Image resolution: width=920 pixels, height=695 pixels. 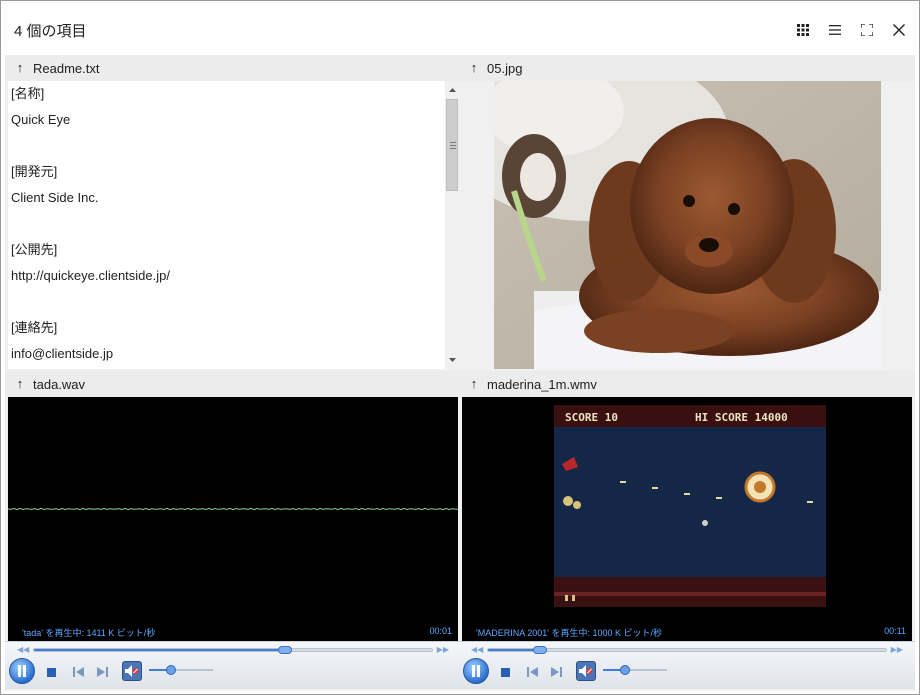 I want to click on fullscreen-icon, so click(x=867, y=30).